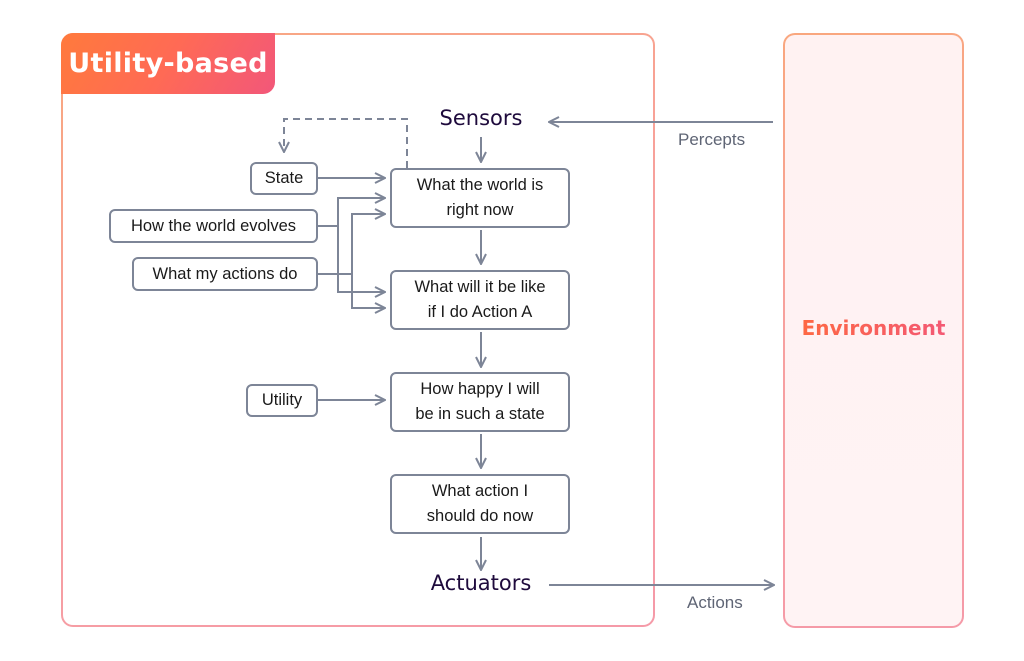  What do you see at coordinates (715, 602) in the screenshot?
I see `actions-label: Actions` at bounding box center [715, 602].